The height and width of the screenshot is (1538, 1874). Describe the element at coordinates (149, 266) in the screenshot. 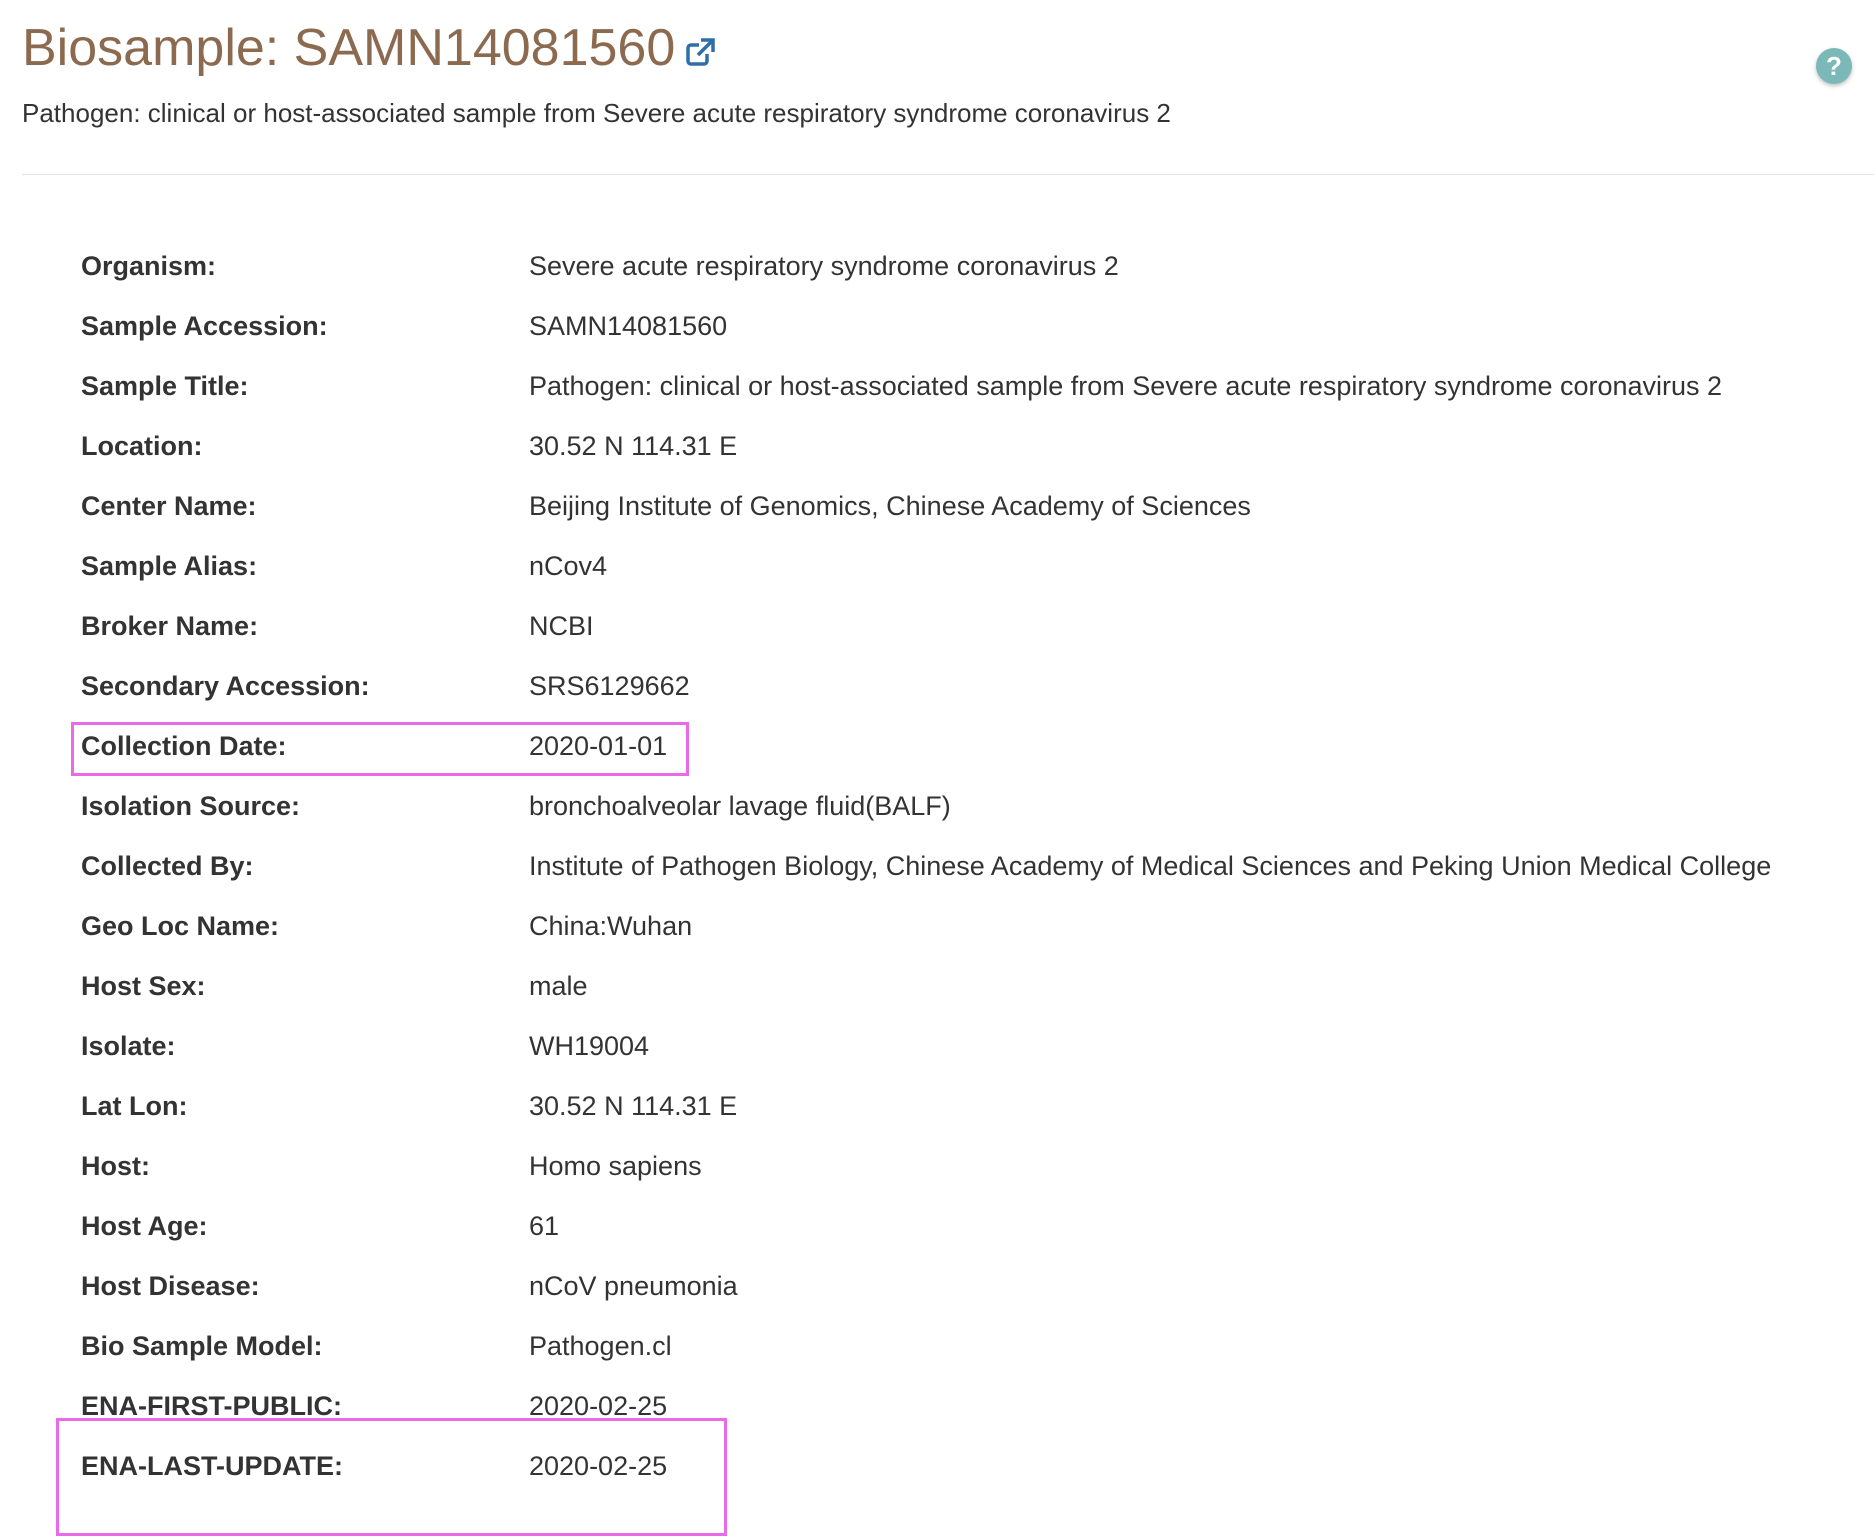

I see `attribute-label: Organism:` at that location.